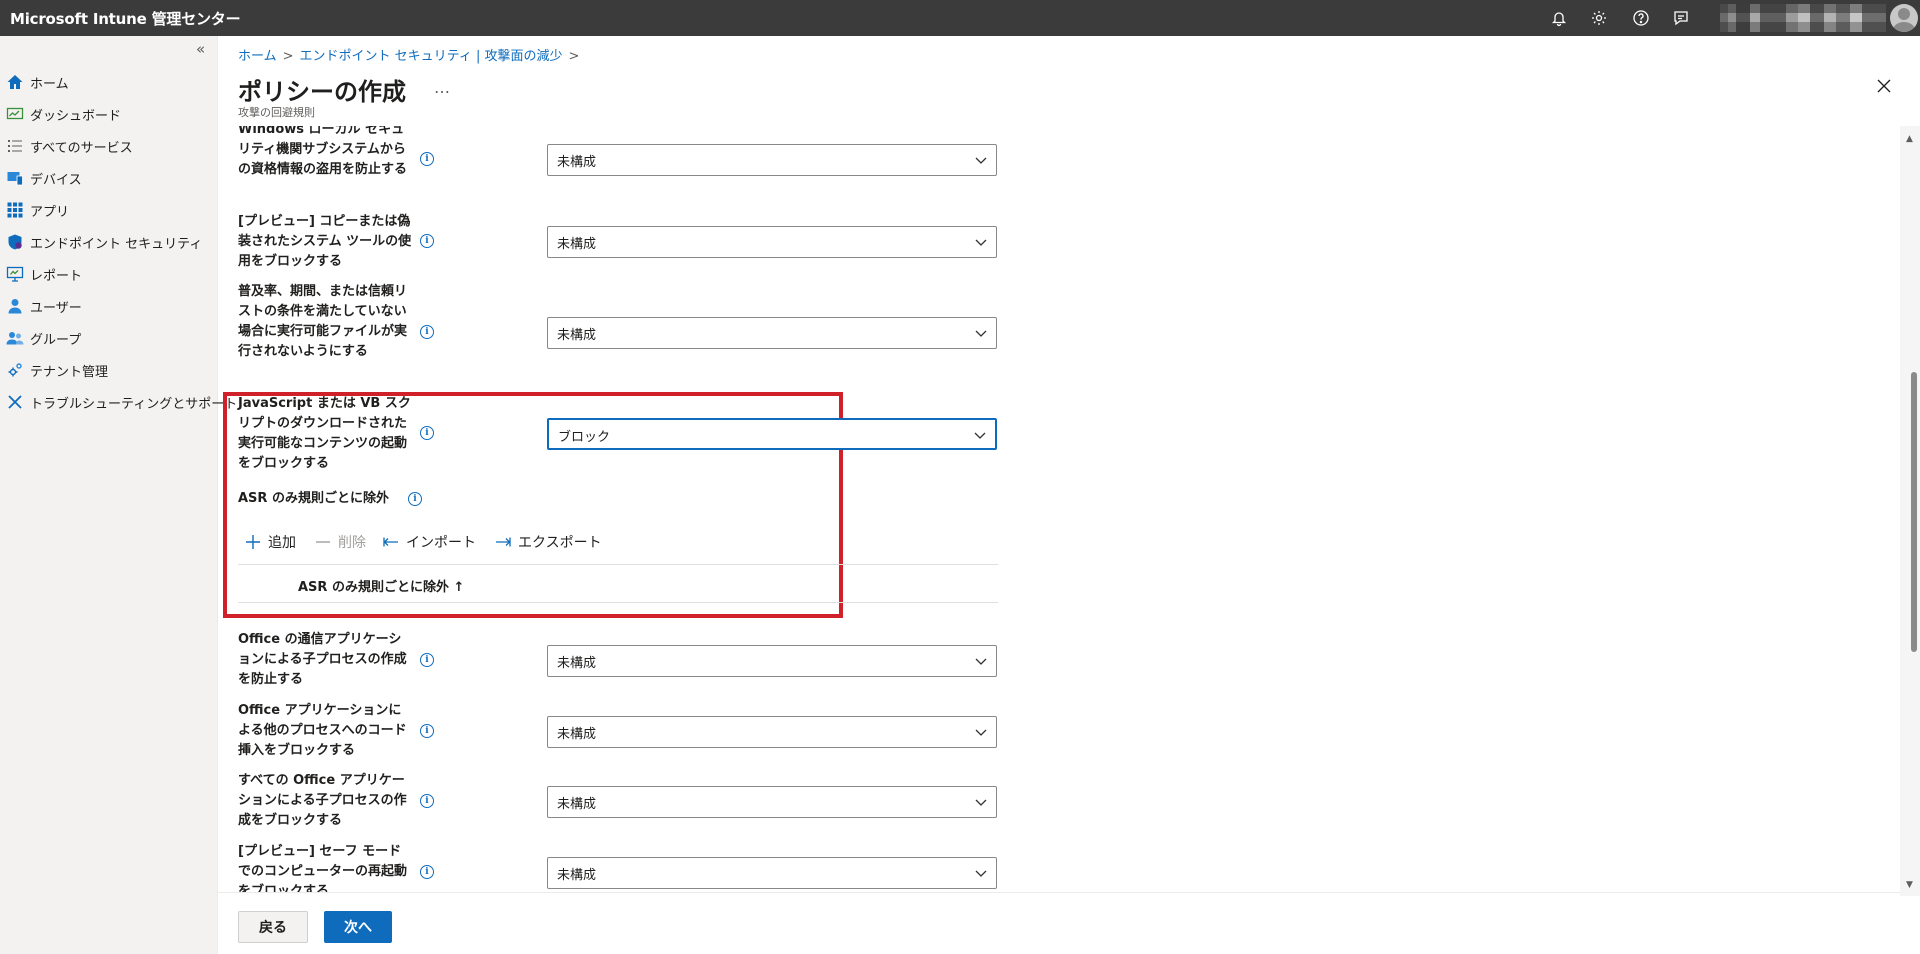 The width and height of the screenshot is (1920, 954). Describe the element at coordinates (257, 56) in the screenshot. I see `breadcrumb-item-home: ホーム` at that location.